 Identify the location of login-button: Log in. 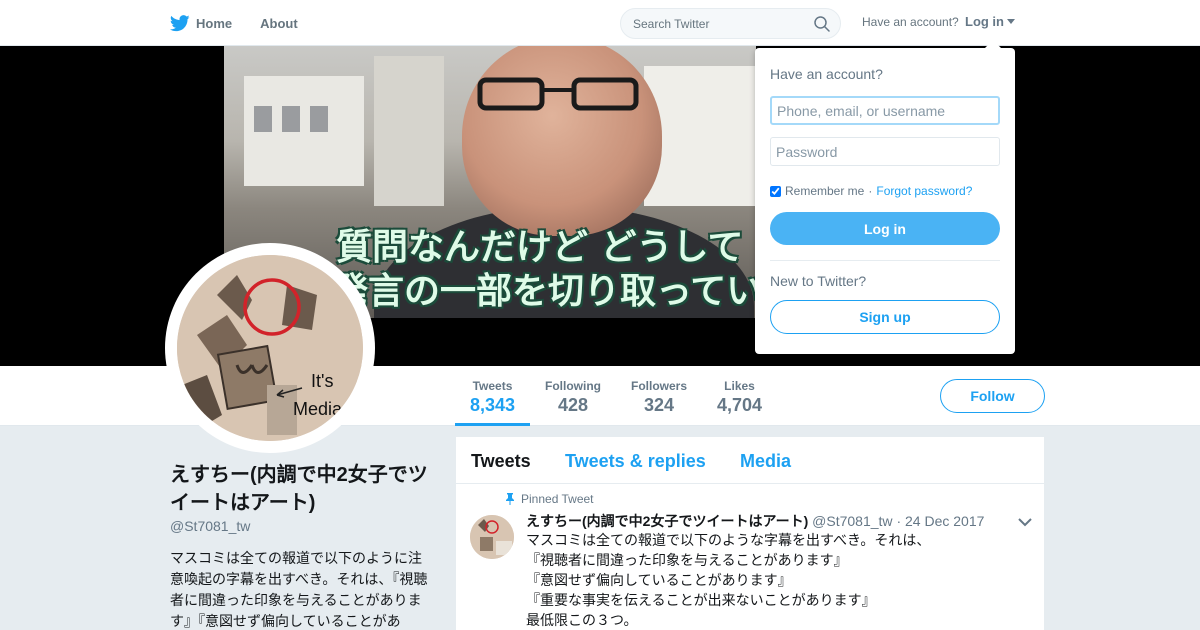
(885, 228).